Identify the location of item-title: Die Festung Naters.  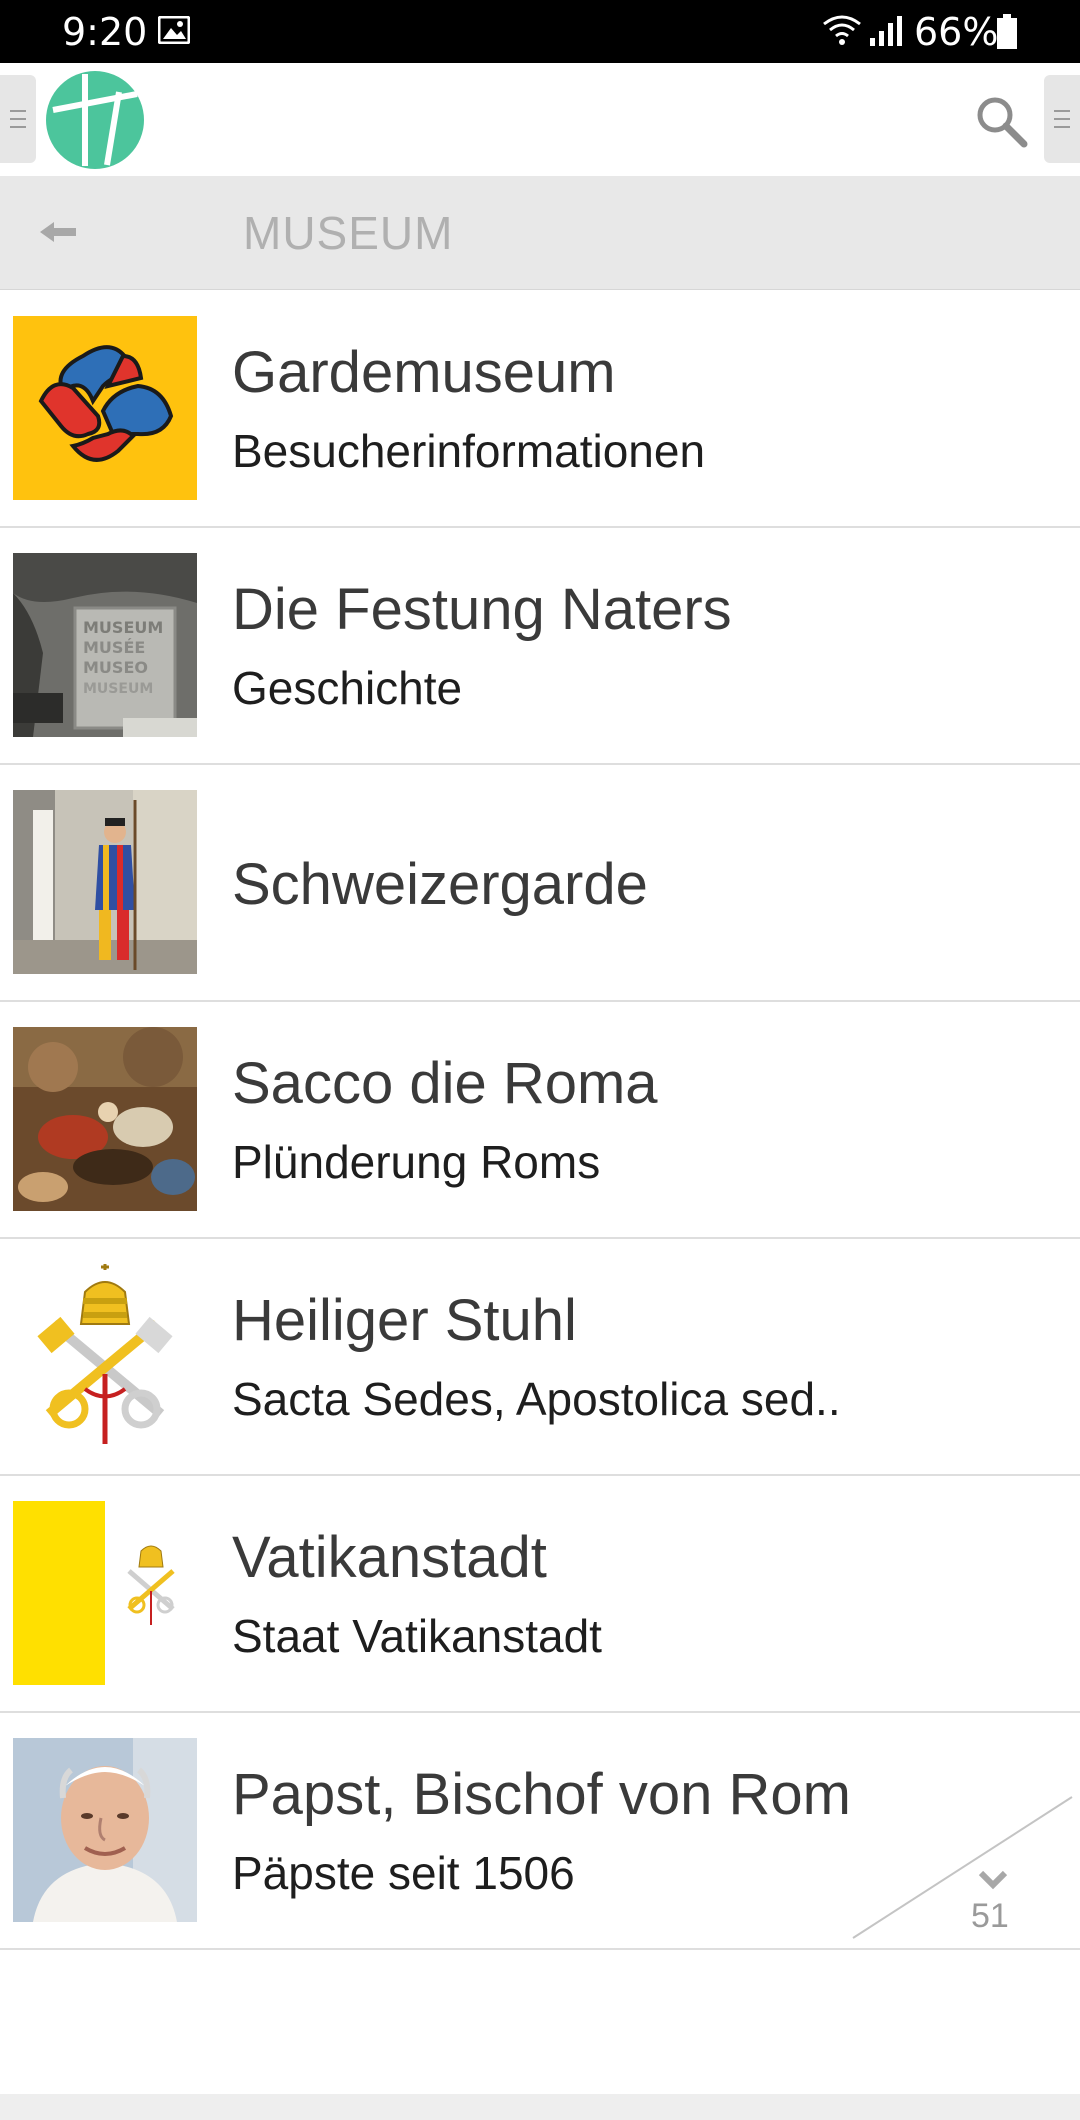
(482, 609).